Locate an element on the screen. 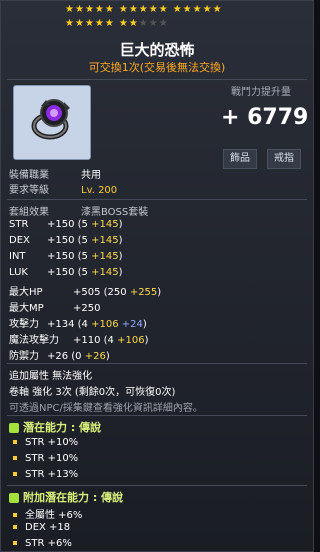 The width and height of the screenshot is (320, 552). stat-name: 魔法攻擊力 is located at coordinates (34, 340).